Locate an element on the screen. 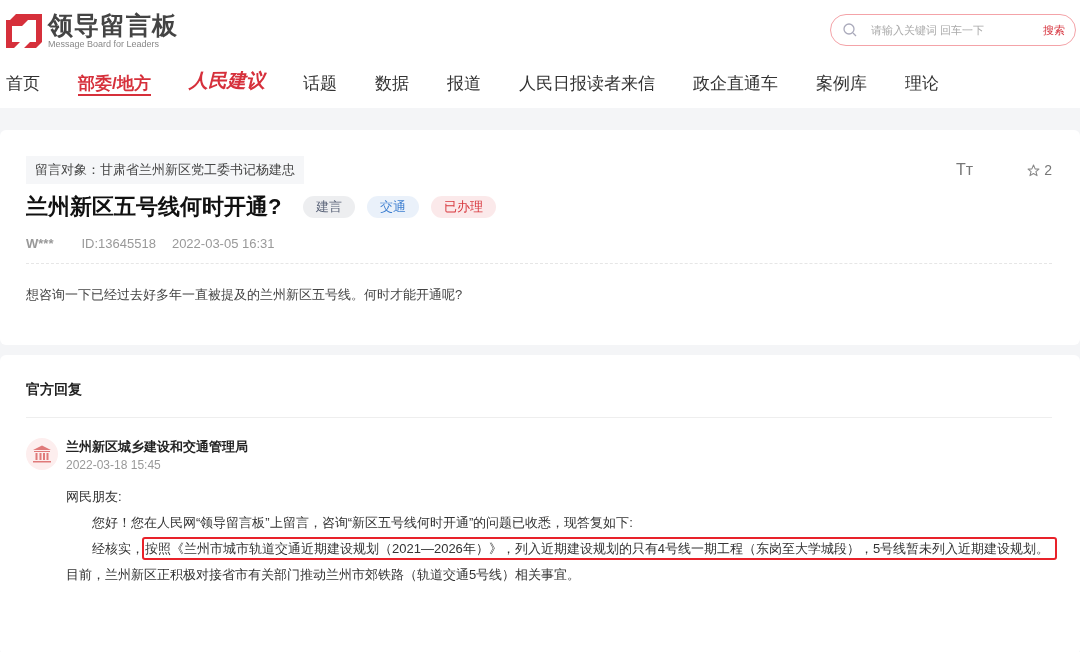 The height and width of the screenshot is (652, 1080). reply-time: 2022-03-18 15:45 is located at coordinates (114, 465).